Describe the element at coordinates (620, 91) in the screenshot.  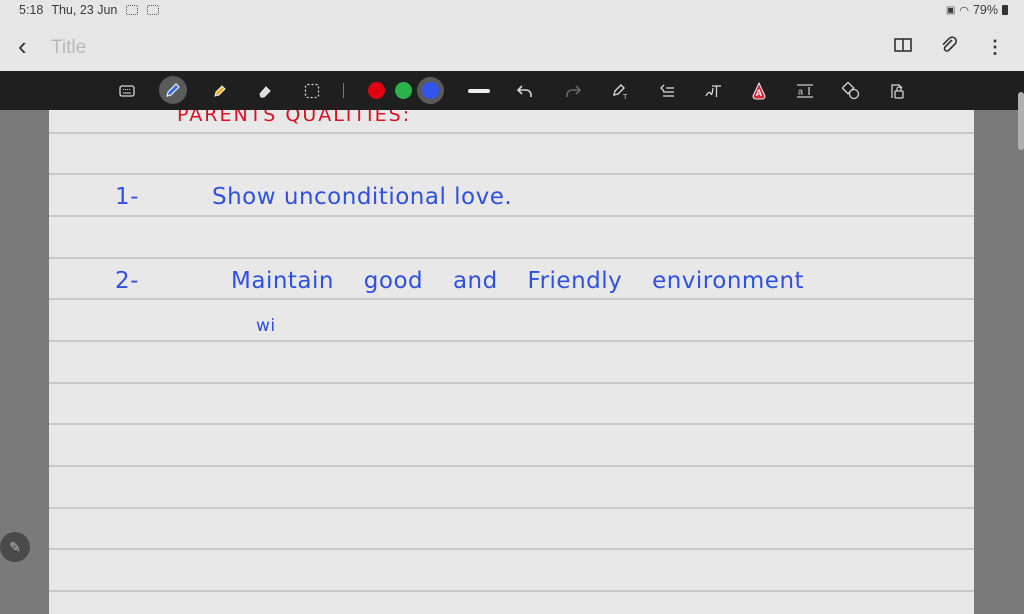
I see `pen-to-text-icon: T` at that location.